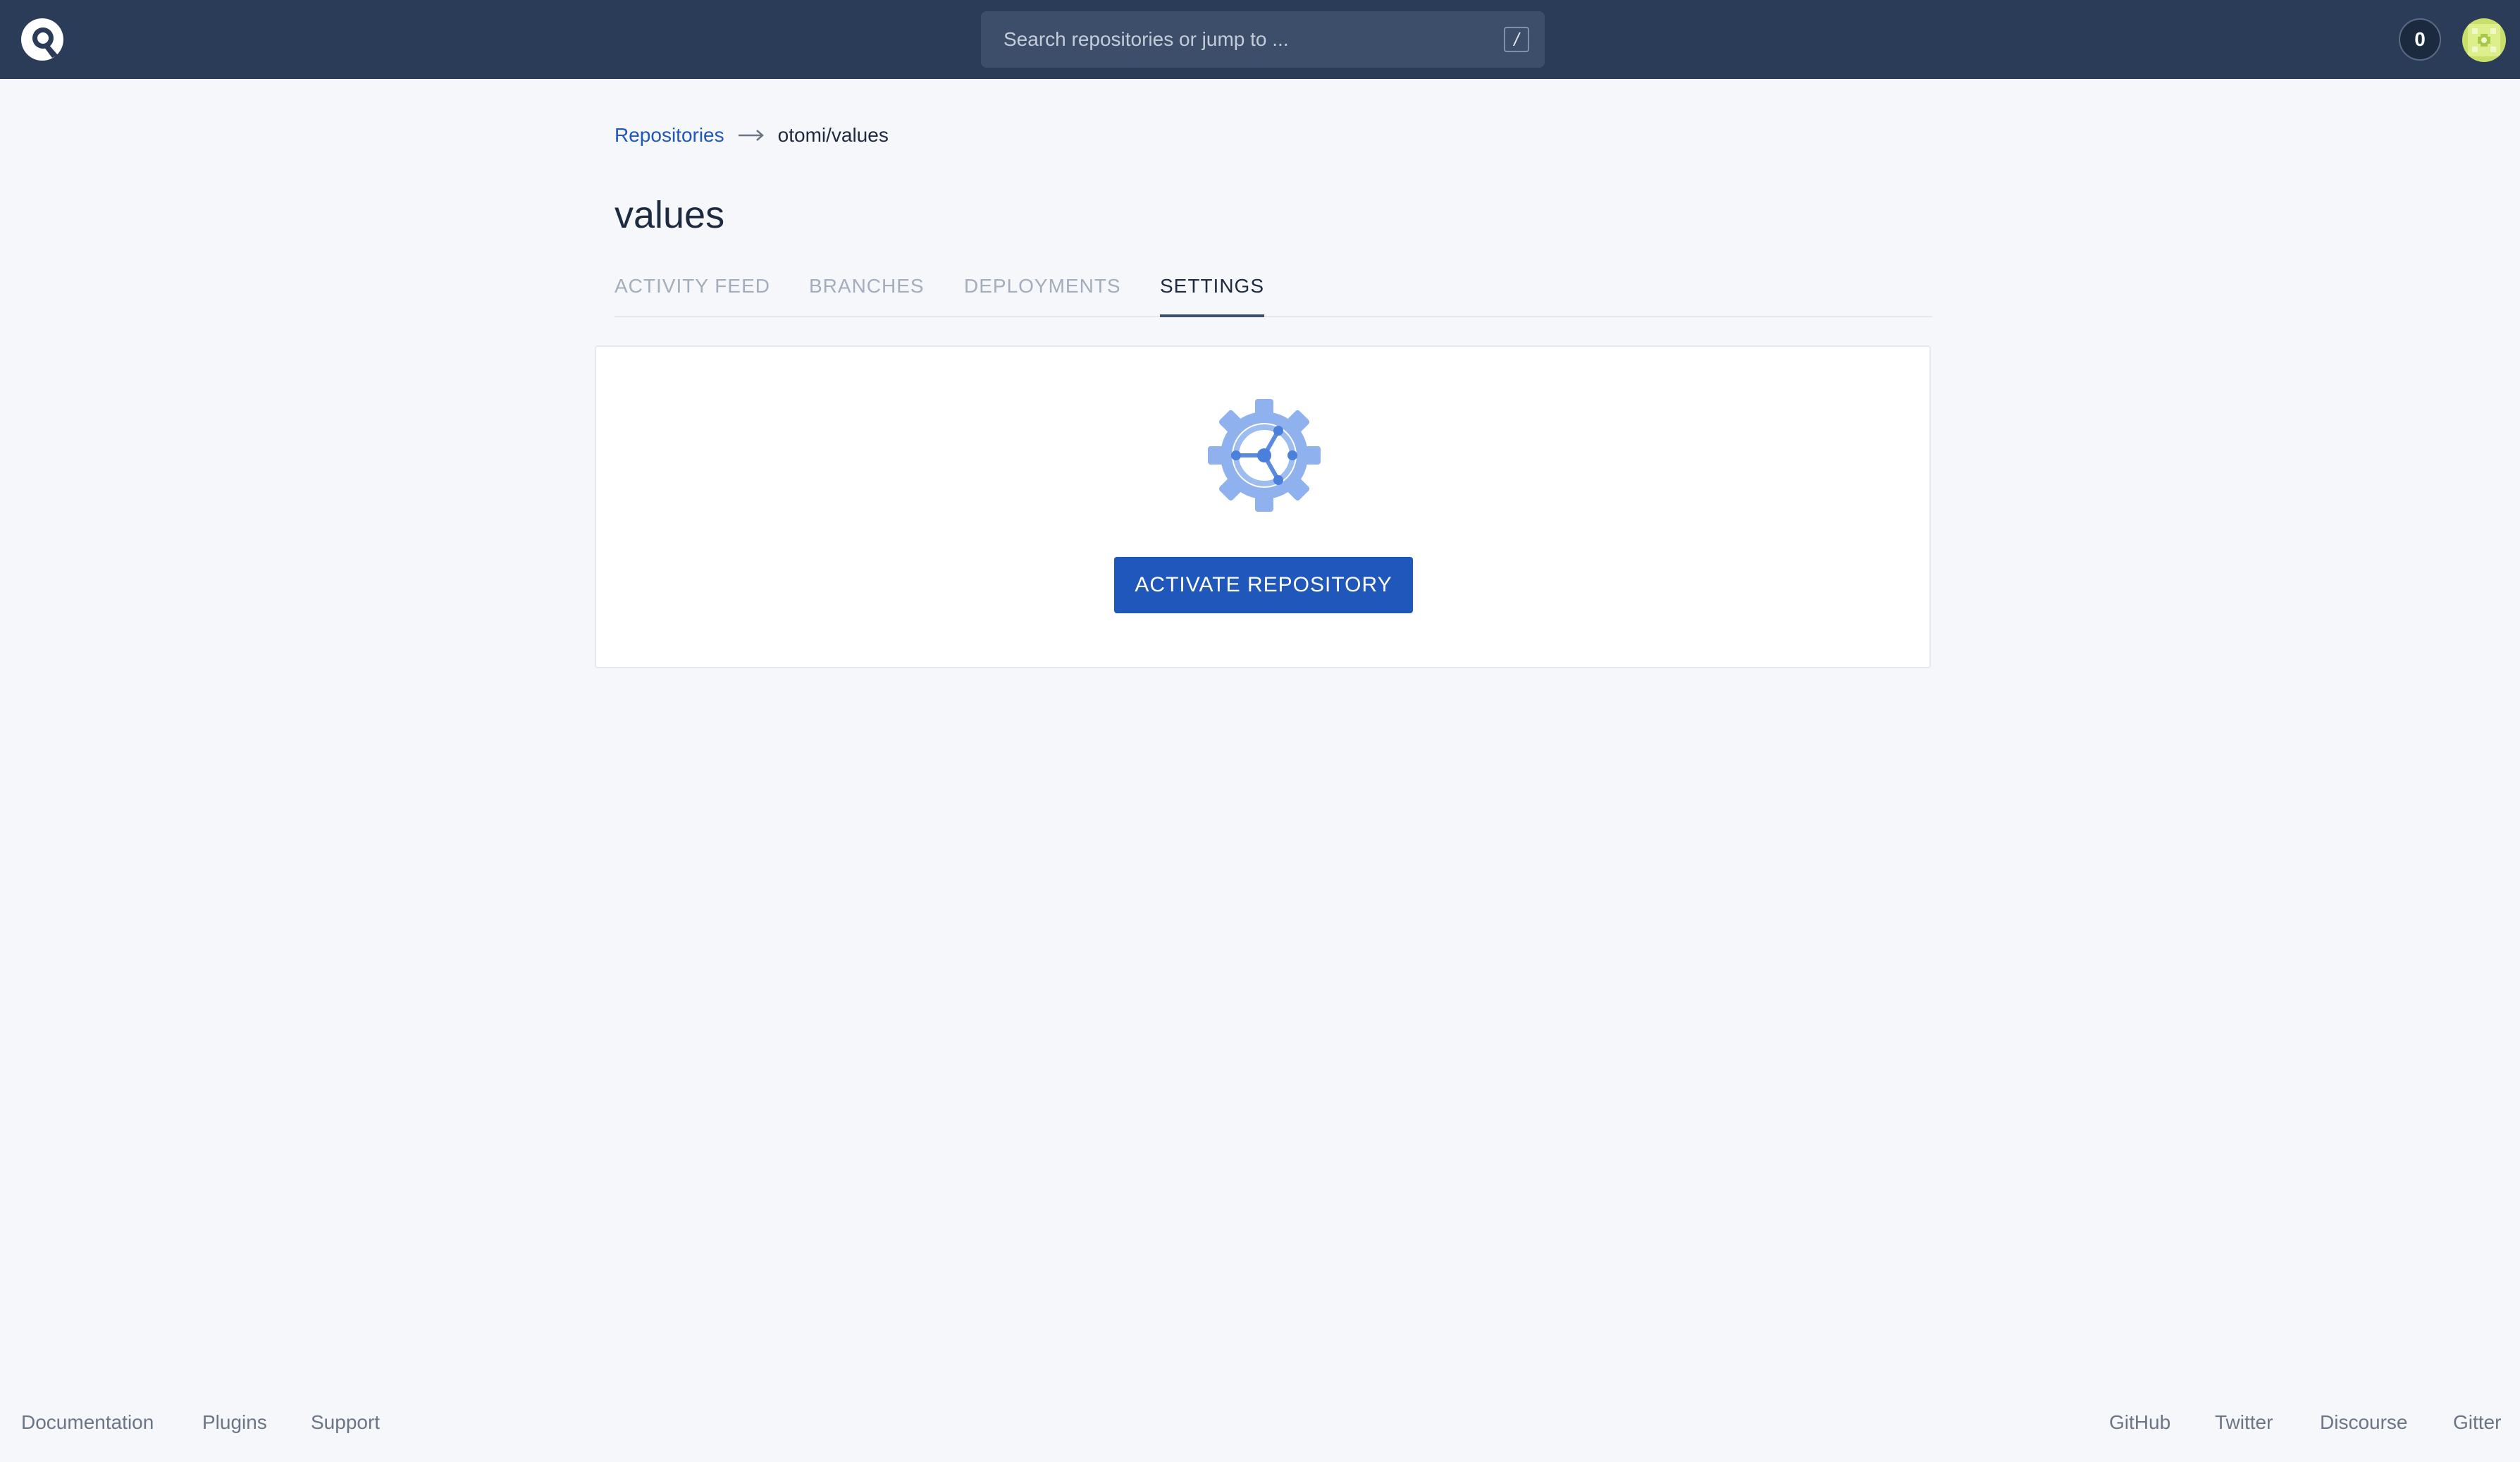 This screenshot has height=1462, width=2520. I want to click on home-logo, so click(42, 40).